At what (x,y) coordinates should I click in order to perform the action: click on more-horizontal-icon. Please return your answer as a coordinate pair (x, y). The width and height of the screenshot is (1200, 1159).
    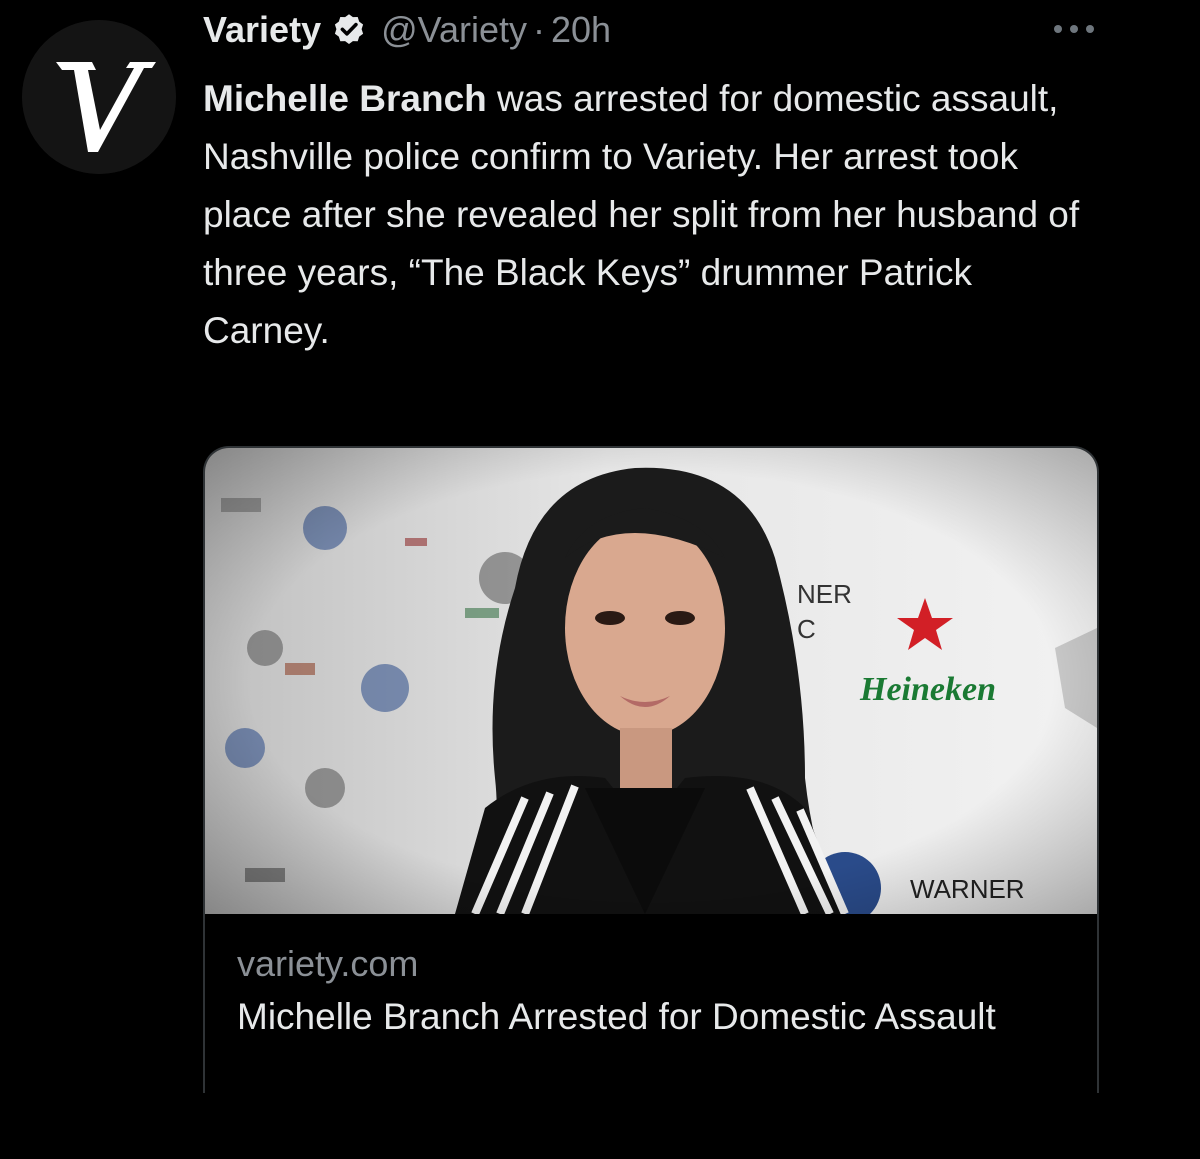
    Looking at the image, I should click on (1074, 29).